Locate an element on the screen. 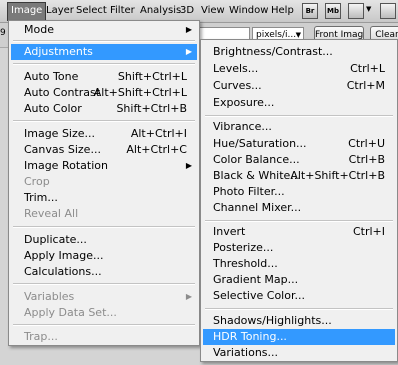 The image size is (398, 365). menu-item-shortcut: Alt+Ctrl+C is located at coordinates (156, 149).